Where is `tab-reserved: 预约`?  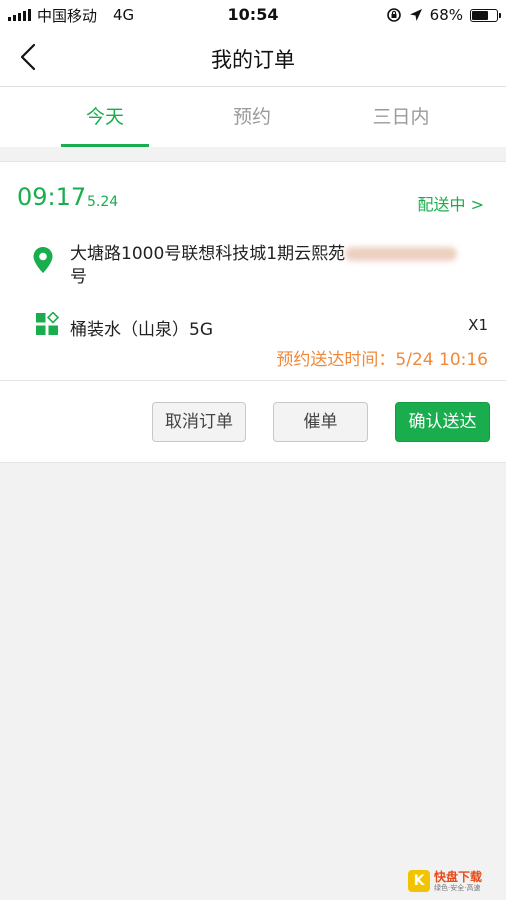 tab-reserved: 预约 is located at coordinates (252, 117).